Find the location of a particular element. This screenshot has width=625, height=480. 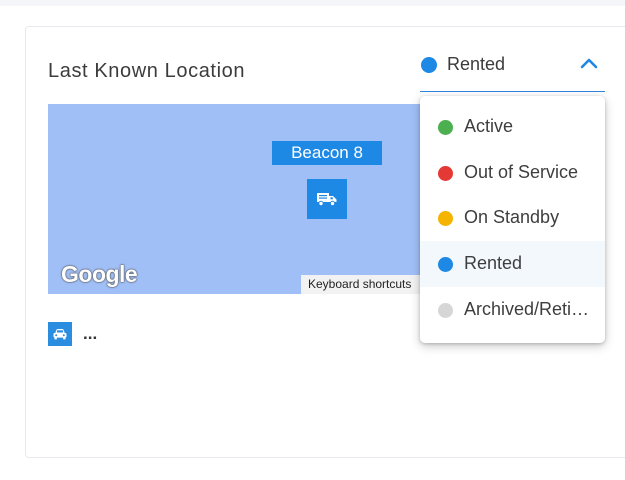

status-select-value: Rented is located at coordinates (476, 64).